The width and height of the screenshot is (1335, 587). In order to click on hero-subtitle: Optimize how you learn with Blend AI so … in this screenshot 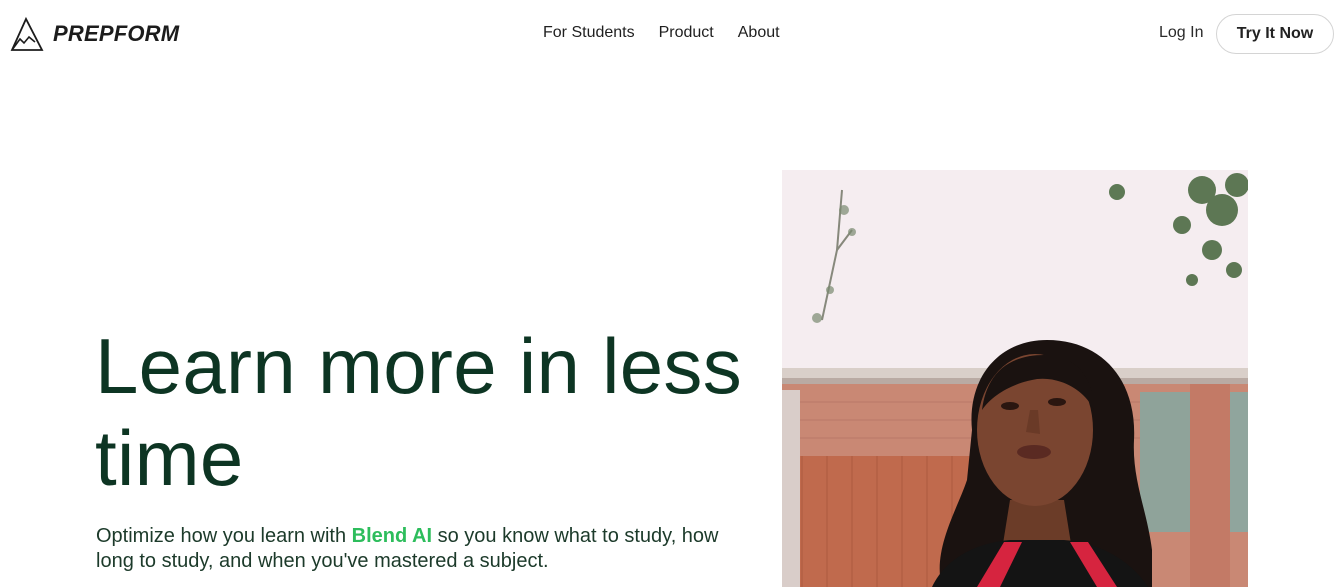, I will do `click(421, 549)`.